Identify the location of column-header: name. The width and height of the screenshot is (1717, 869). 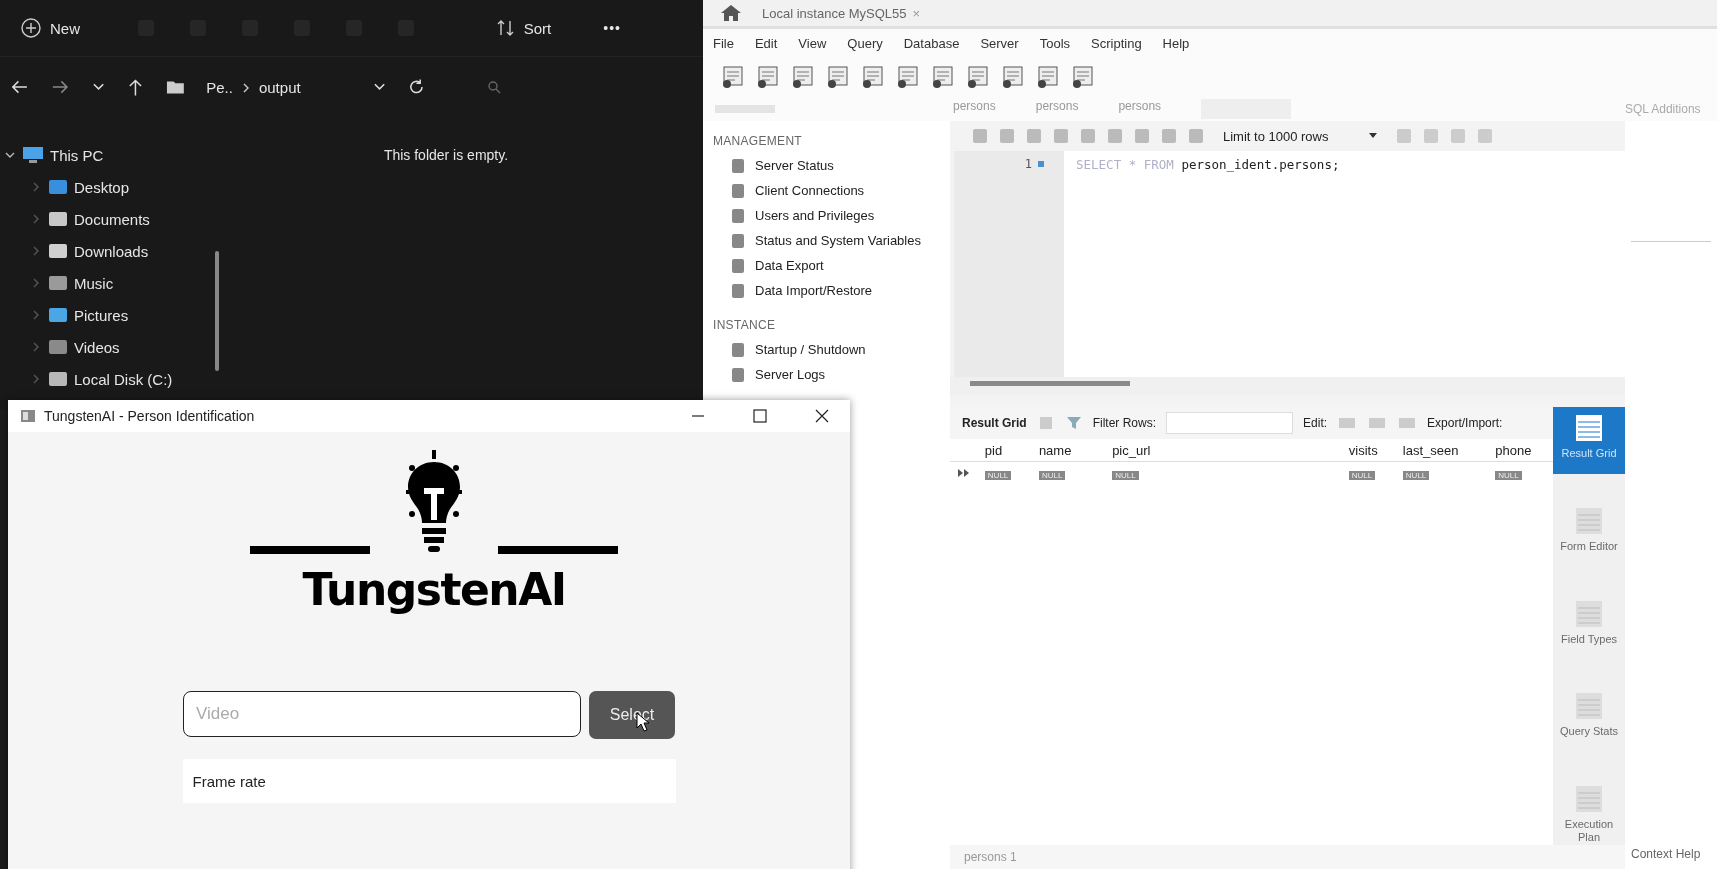
(1069, 450).